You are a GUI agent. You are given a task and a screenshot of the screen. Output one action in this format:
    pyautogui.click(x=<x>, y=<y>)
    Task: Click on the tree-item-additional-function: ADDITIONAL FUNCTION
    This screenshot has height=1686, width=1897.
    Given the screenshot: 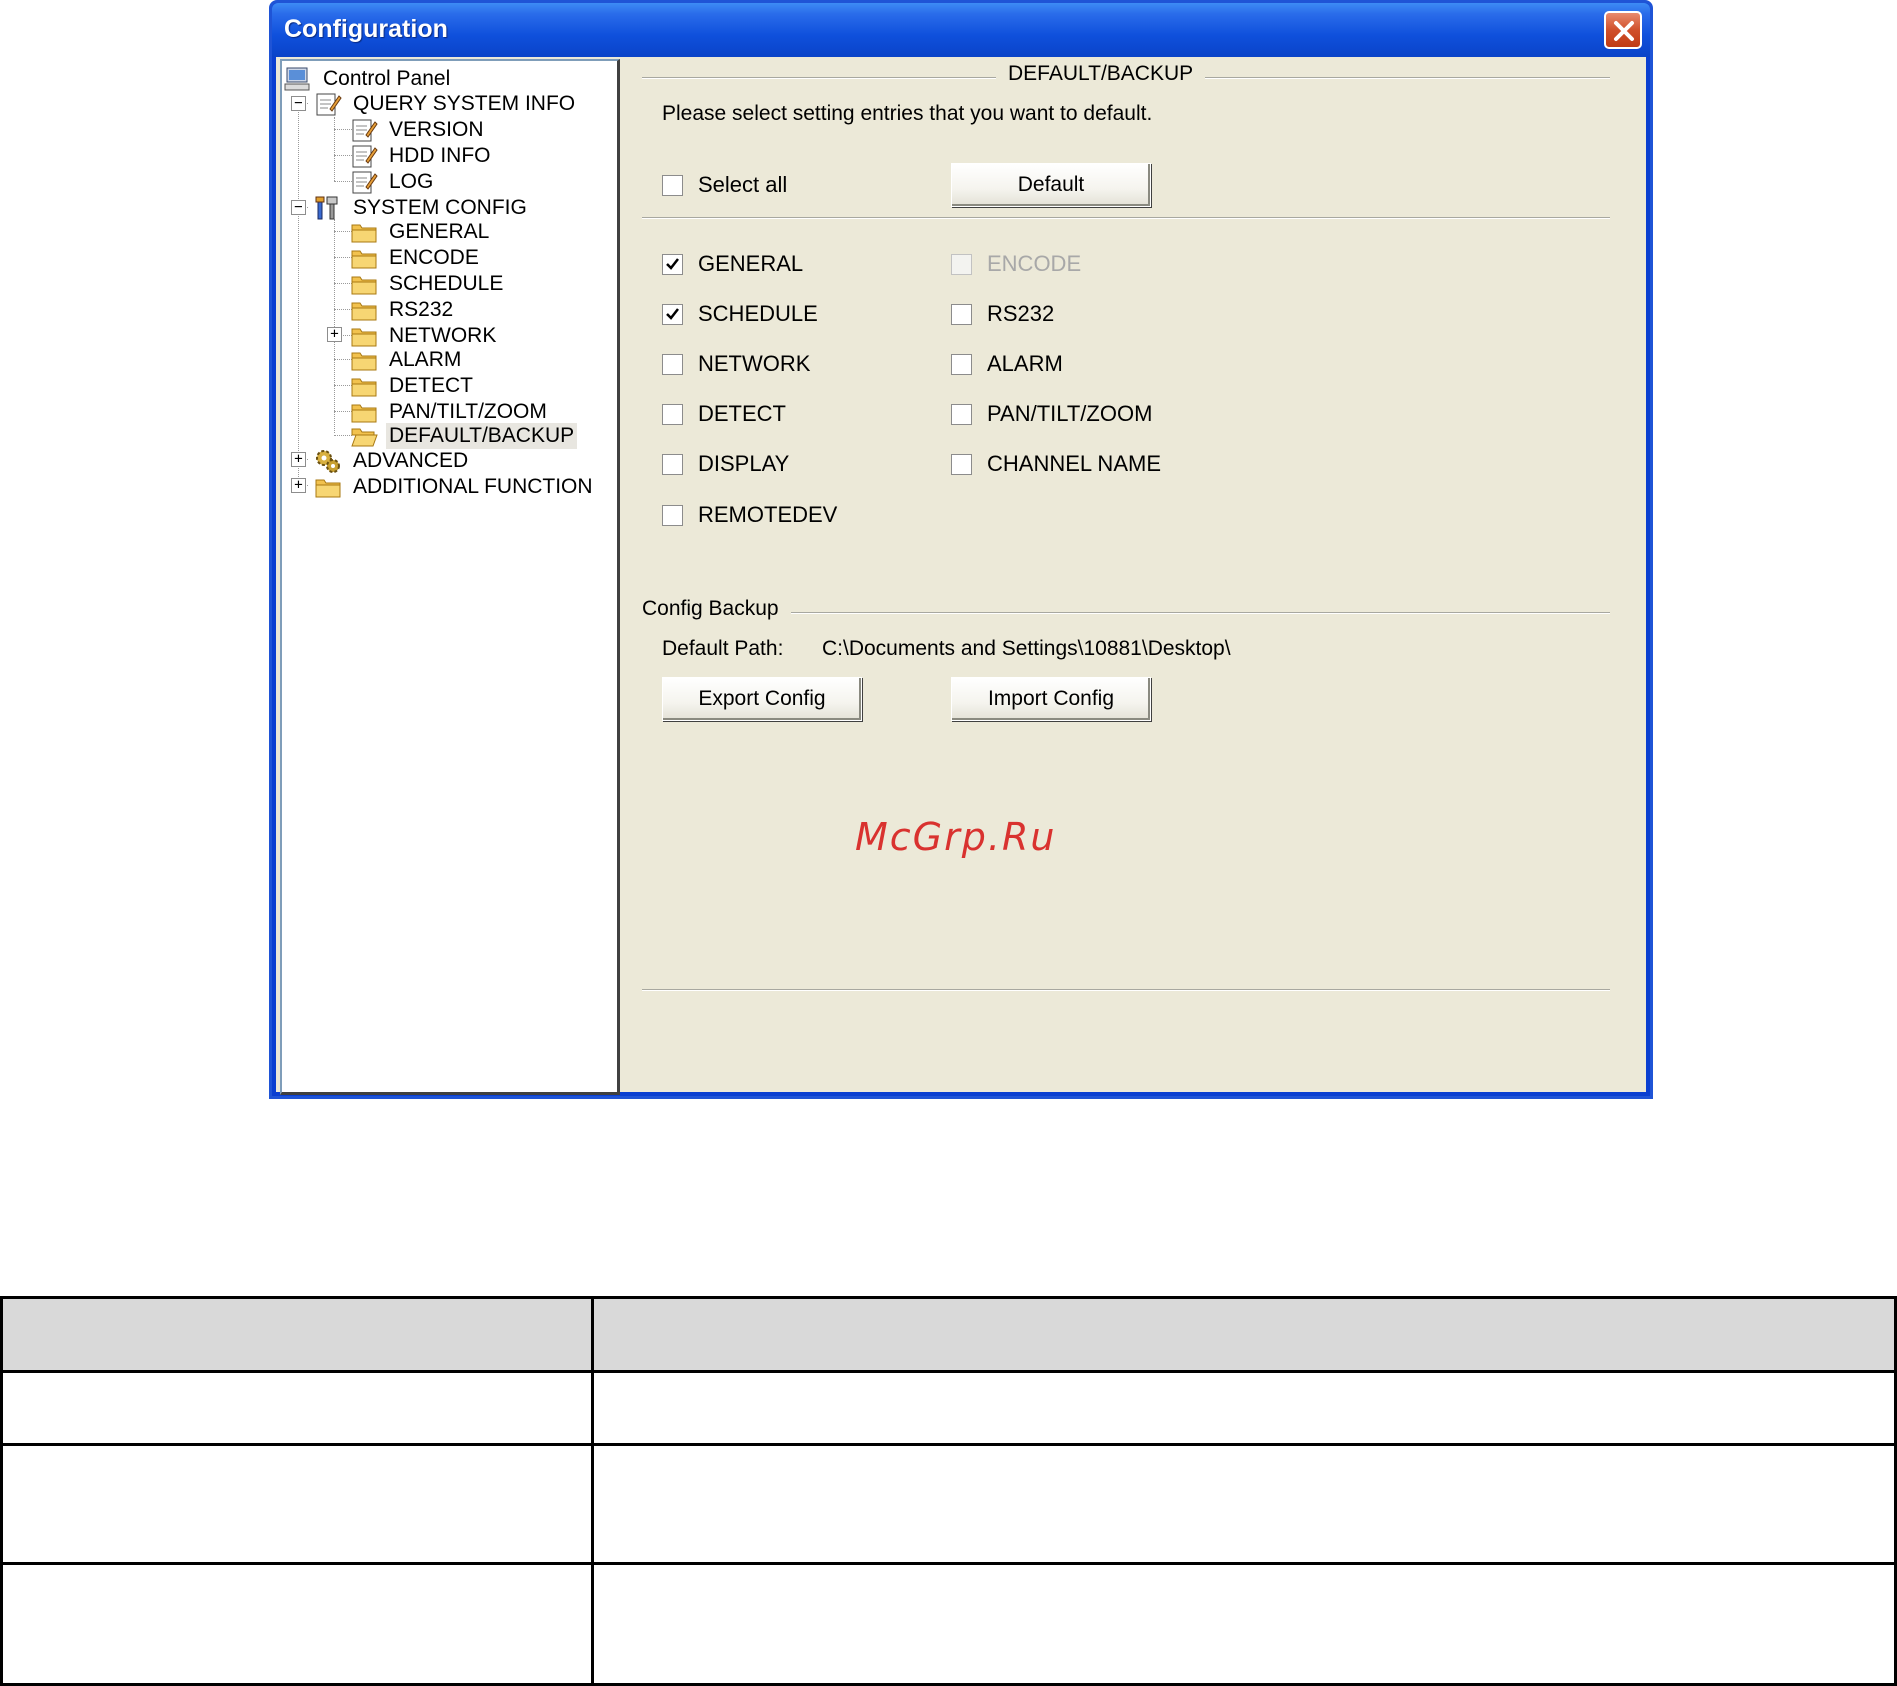 What is the action you would take?
    pyautogui.click(x=455, y=487)
    